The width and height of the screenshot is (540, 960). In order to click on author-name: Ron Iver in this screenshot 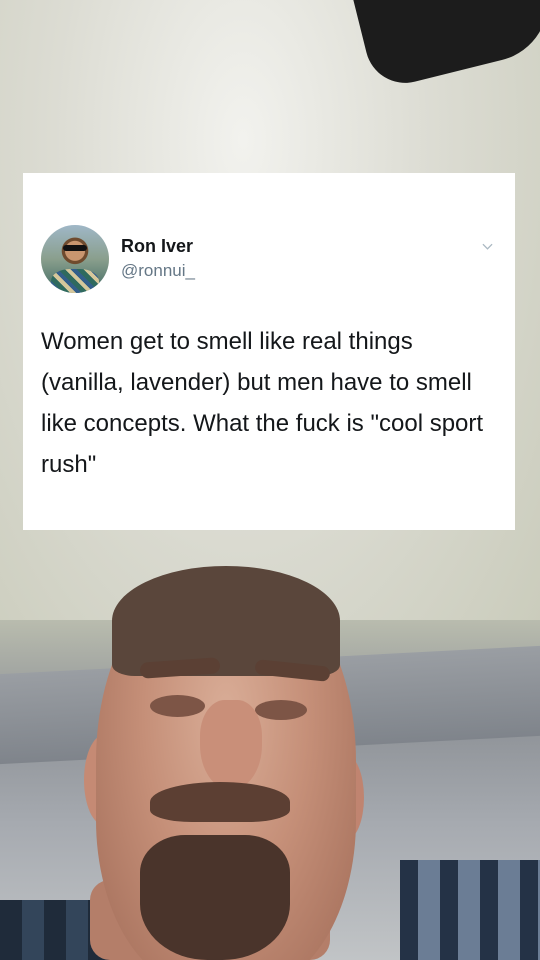, I will do `click(157, 246)`.